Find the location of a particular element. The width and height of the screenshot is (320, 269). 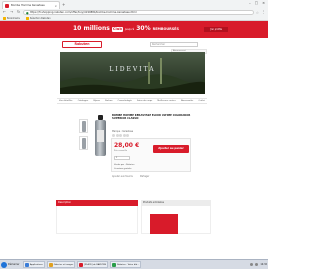

url-input is located at coordinates (140, 12).